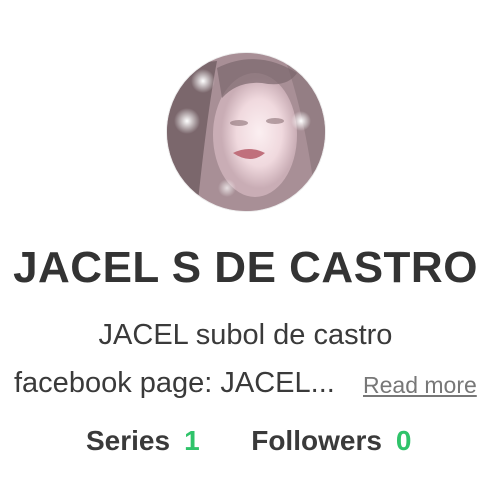 Image resolution: width=491 pixels, height=492 pixels. Describe the element at coordinates (245, 267) in the screenshot. I see `profile-name: JACEL S DE CASTRO` at that location.